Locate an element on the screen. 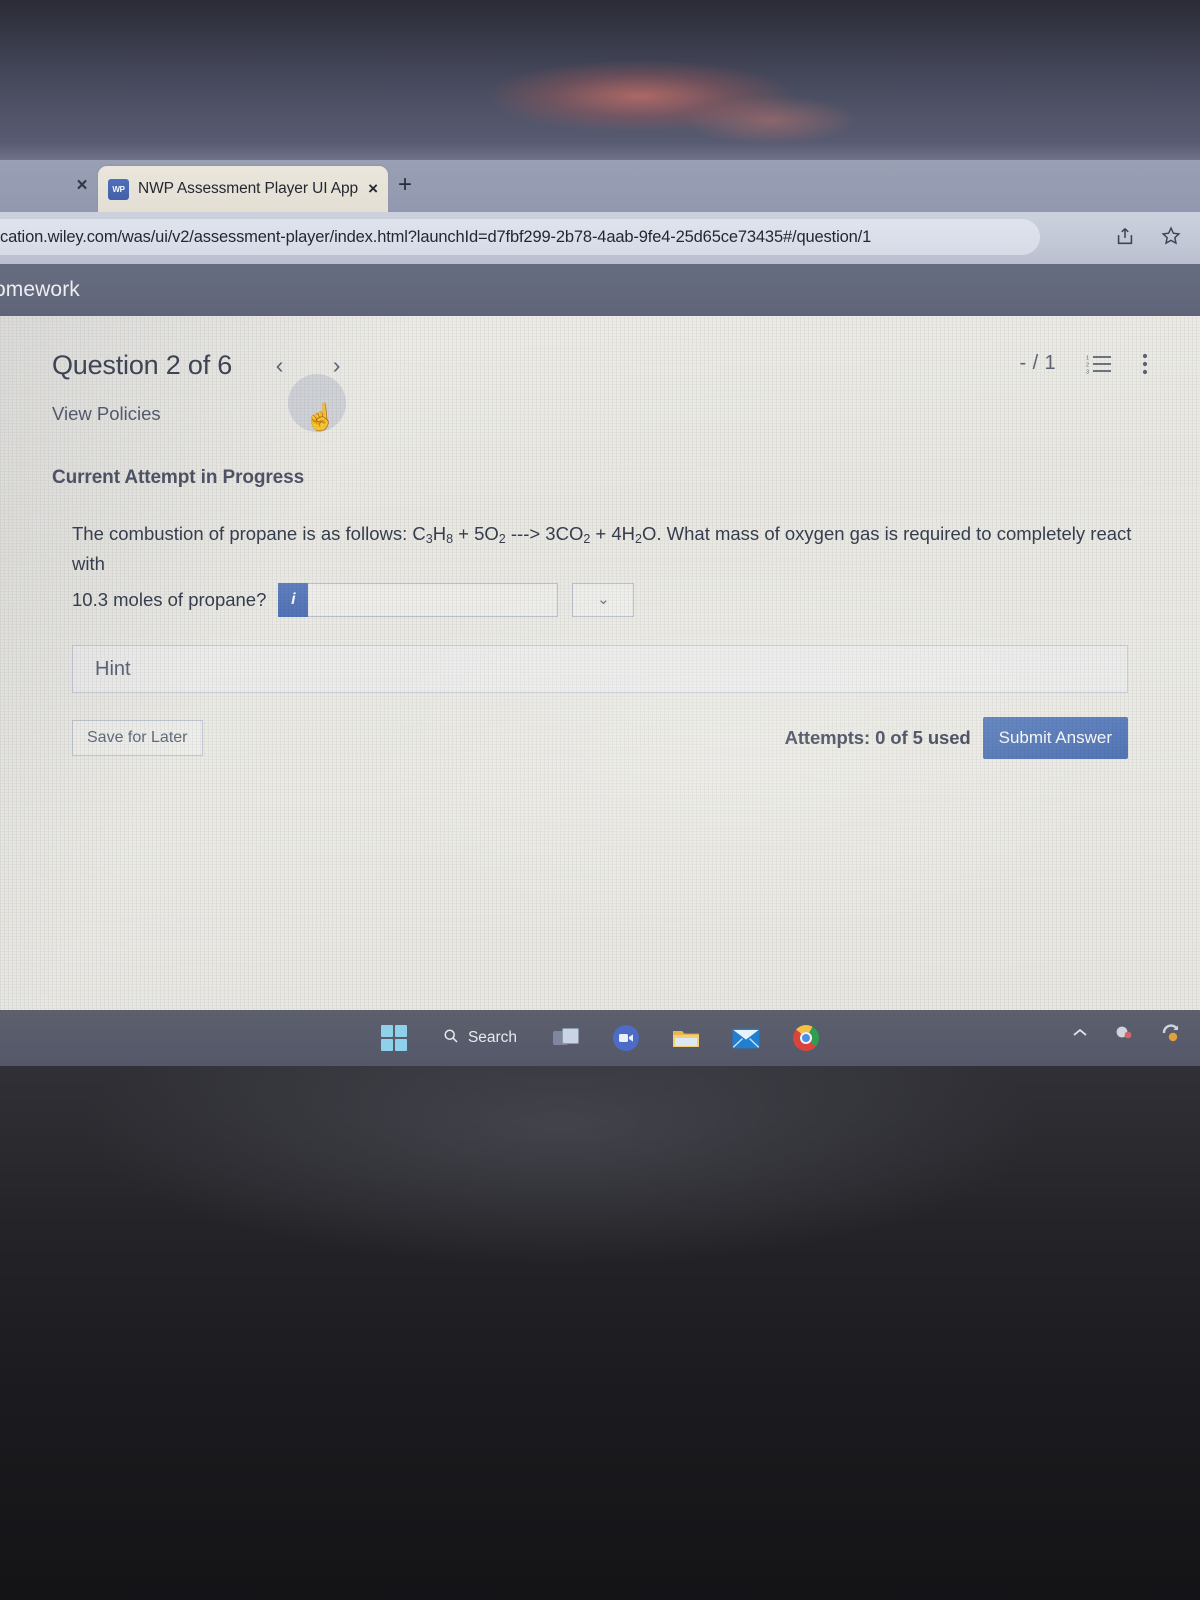  taskbar-items: Search is located at coordinates (600, 1038).